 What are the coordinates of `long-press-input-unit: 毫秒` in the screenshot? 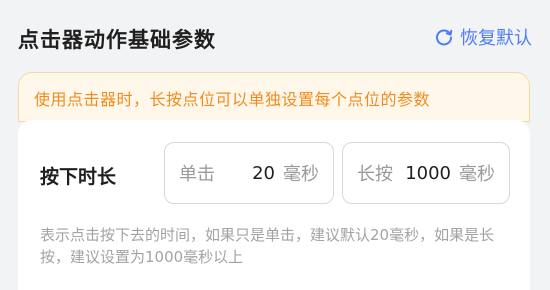 It's located at (477, 174).